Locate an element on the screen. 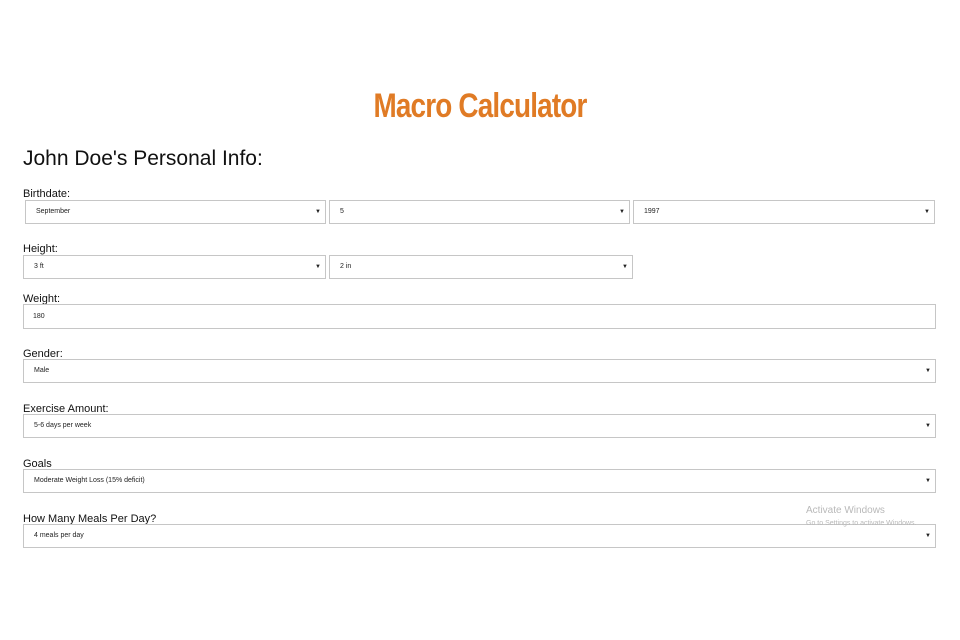 The image size is (960, 640). birthdate-day-select: 5 ▼ is located at coordinates (479, 212).